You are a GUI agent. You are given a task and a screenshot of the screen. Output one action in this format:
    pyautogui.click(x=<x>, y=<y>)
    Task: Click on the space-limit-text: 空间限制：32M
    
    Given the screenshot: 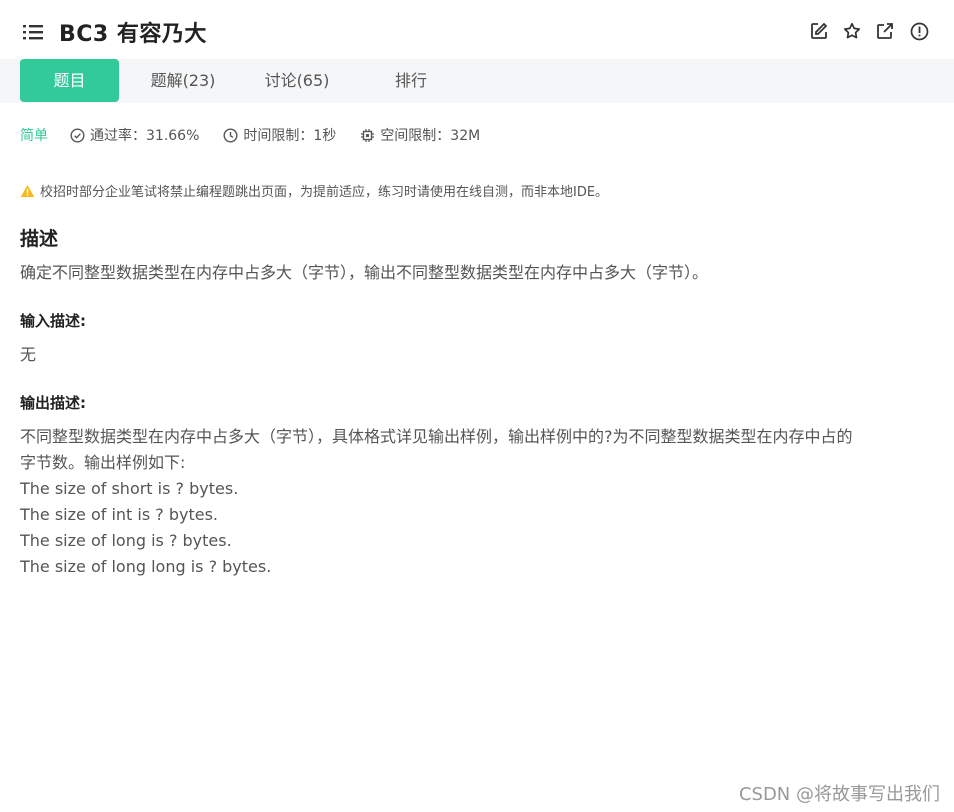 What is the action you would take?
    pyautogui.click(x=430, y=136)
    